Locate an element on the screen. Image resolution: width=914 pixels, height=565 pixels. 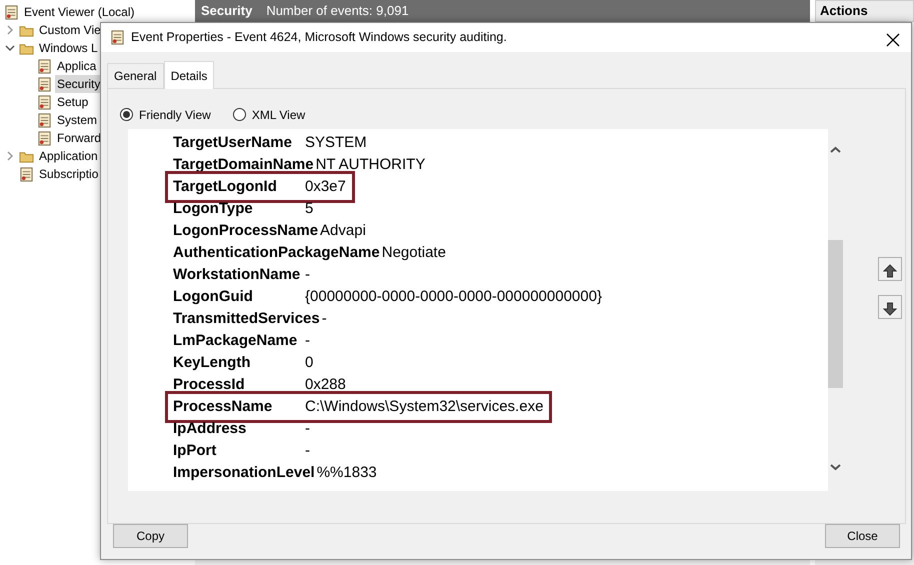
field-value: 5 is located at coordinates (309, 208).